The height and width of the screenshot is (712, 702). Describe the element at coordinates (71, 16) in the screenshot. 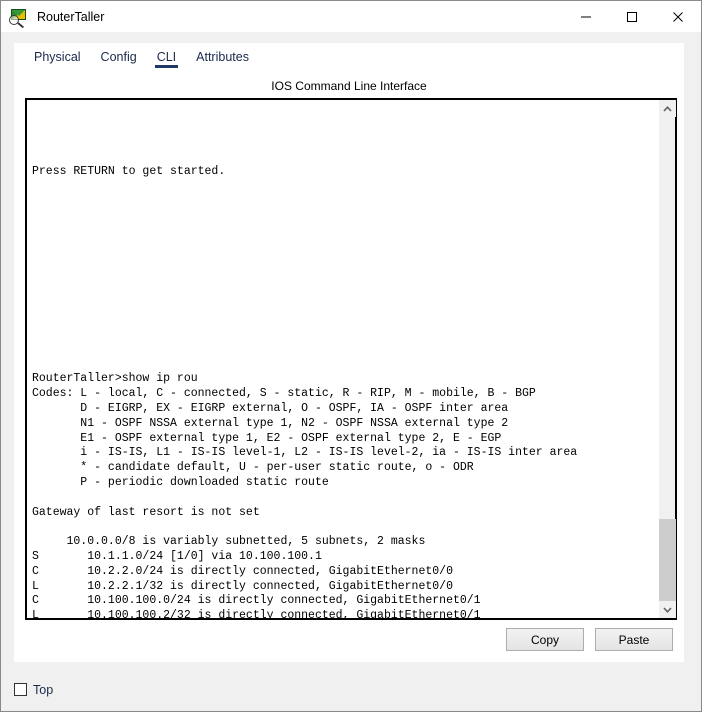

I see `window-title: RouterTaller` at that location.